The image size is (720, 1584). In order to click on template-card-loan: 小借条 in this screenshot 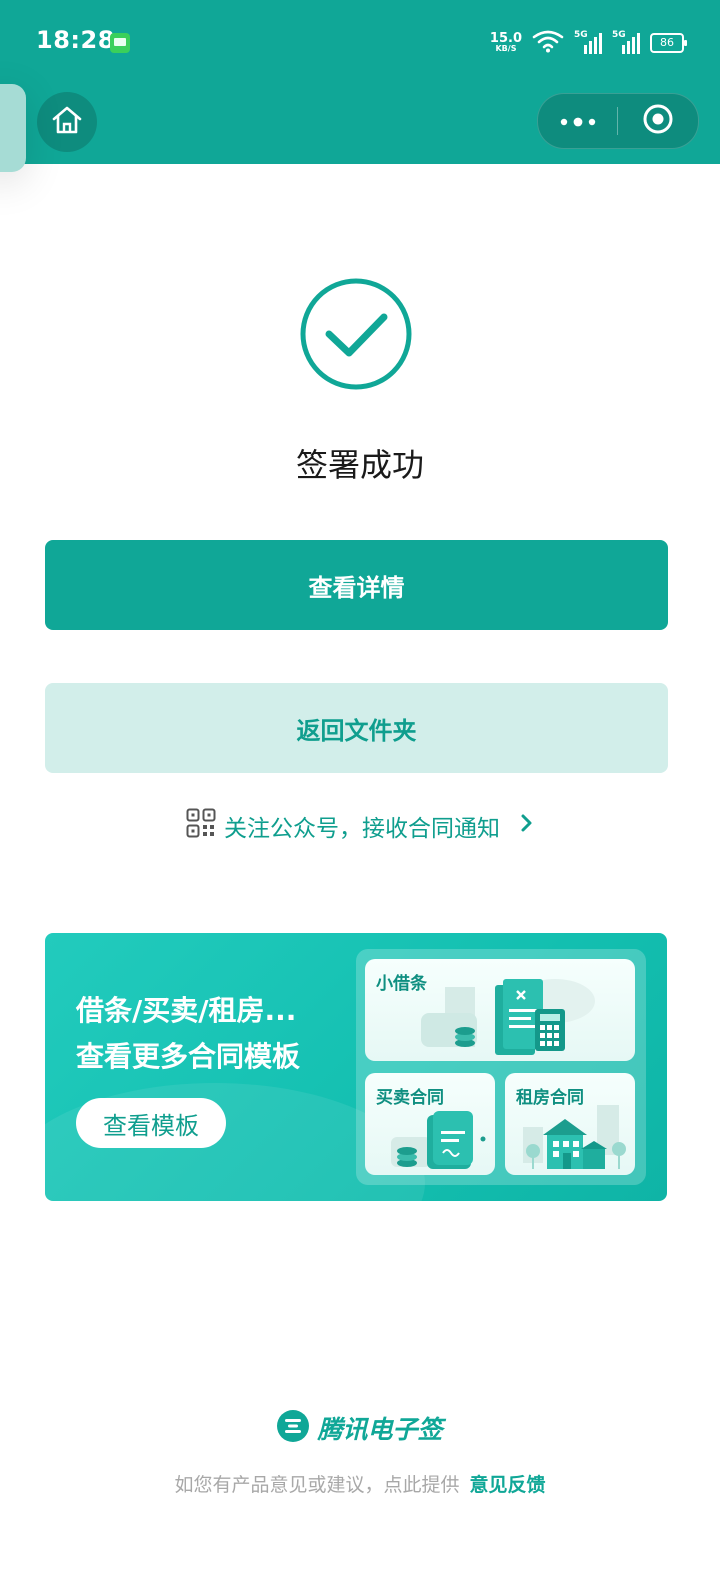, I will do `click(500, 1010)`.